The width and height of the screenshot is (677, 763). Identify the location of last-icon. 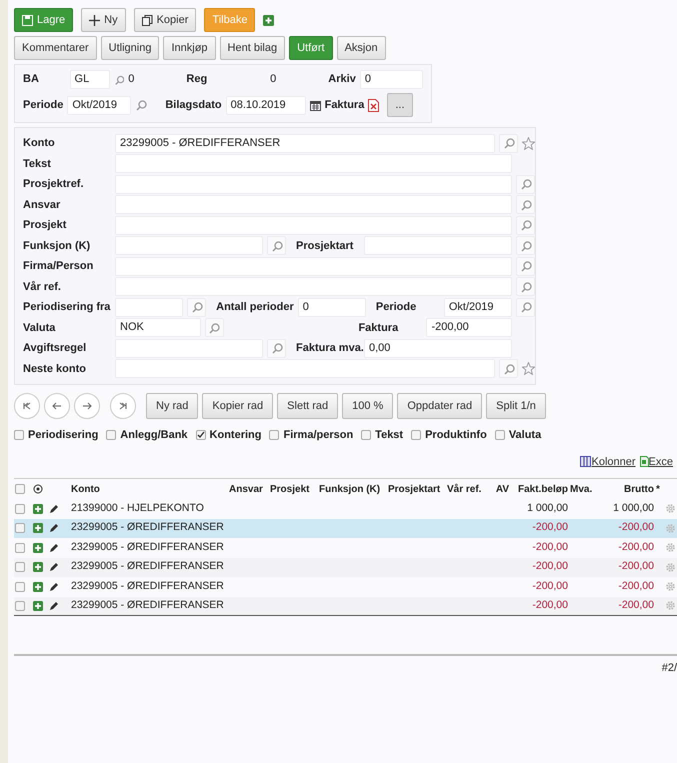
(123, 406).